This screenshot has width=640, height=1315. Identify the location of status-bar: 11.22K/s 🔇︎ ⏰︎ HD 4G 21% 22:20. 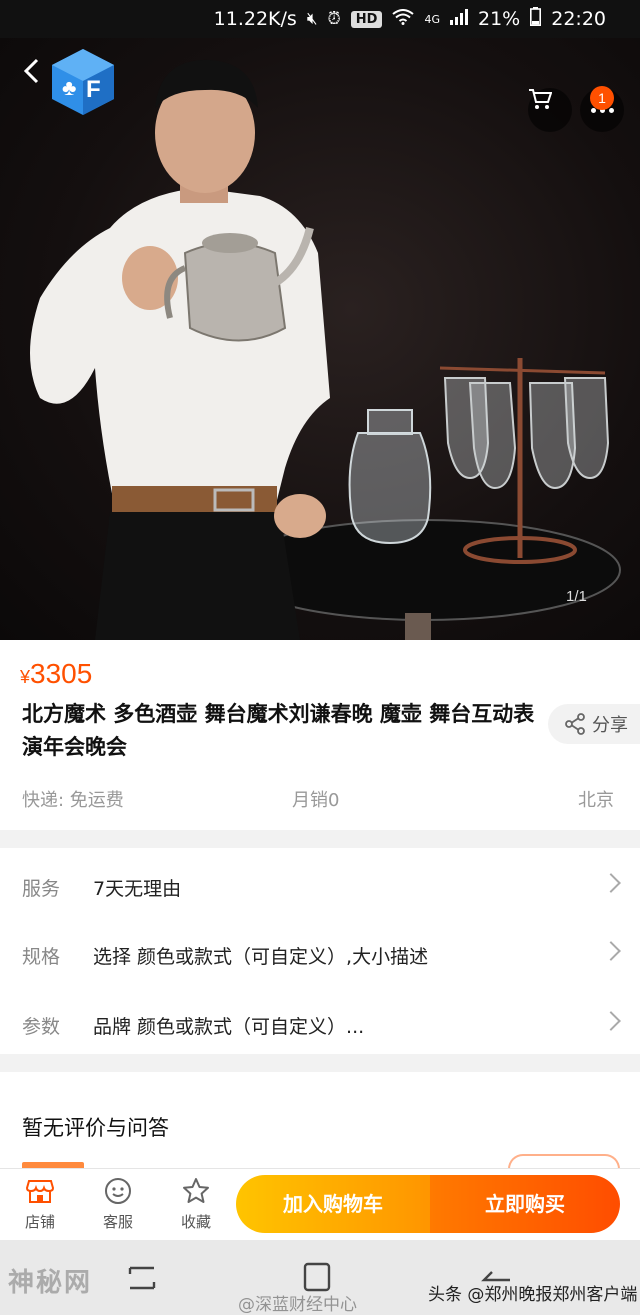
(320, 19).